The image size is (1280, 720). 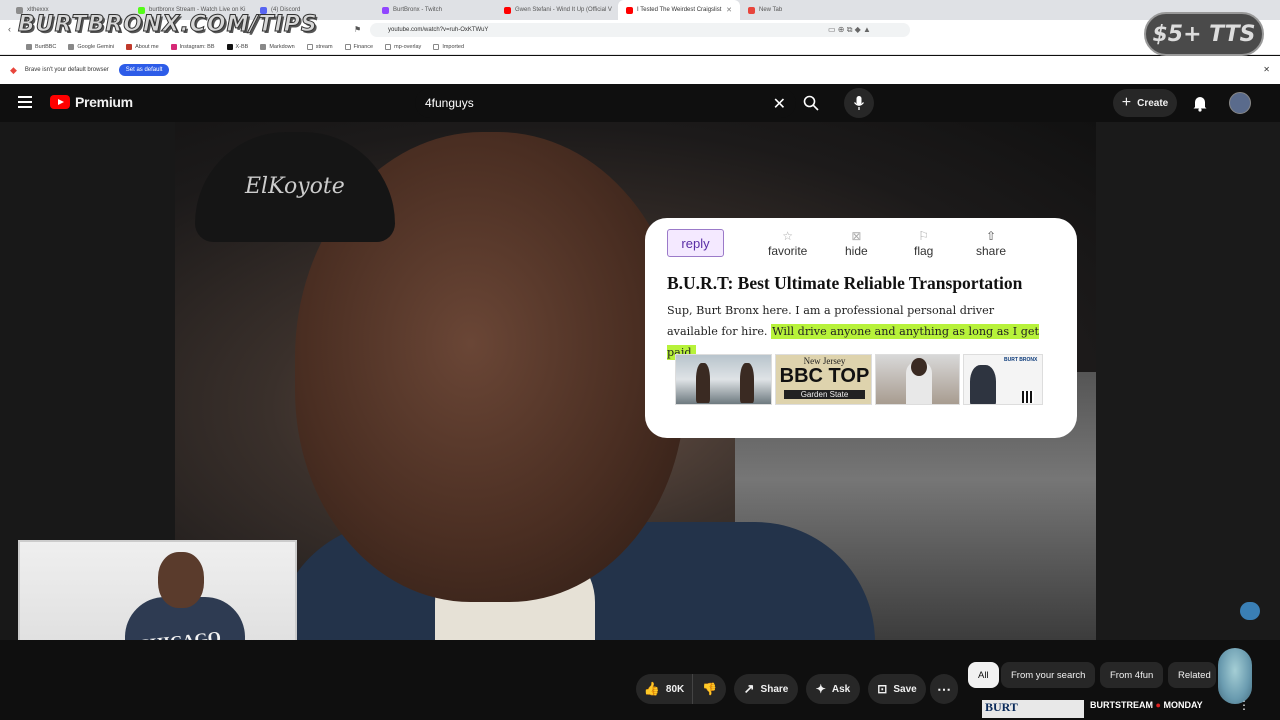 I want to click on search-button, so click(x=811, y=103).